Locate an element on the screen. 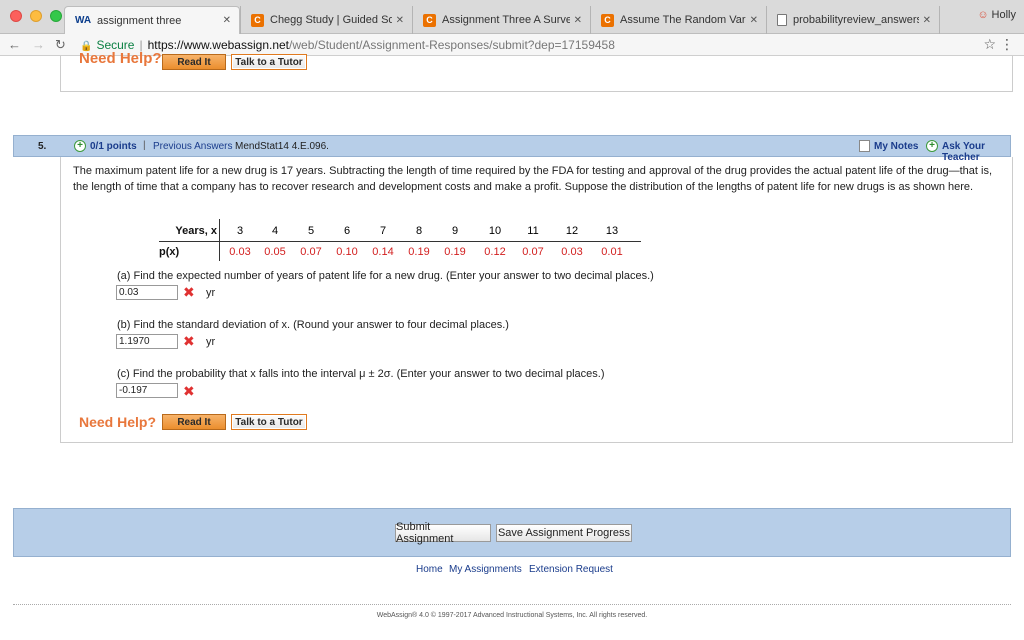  webassign-logo-icon: WA is located at coordinates (83, 20).